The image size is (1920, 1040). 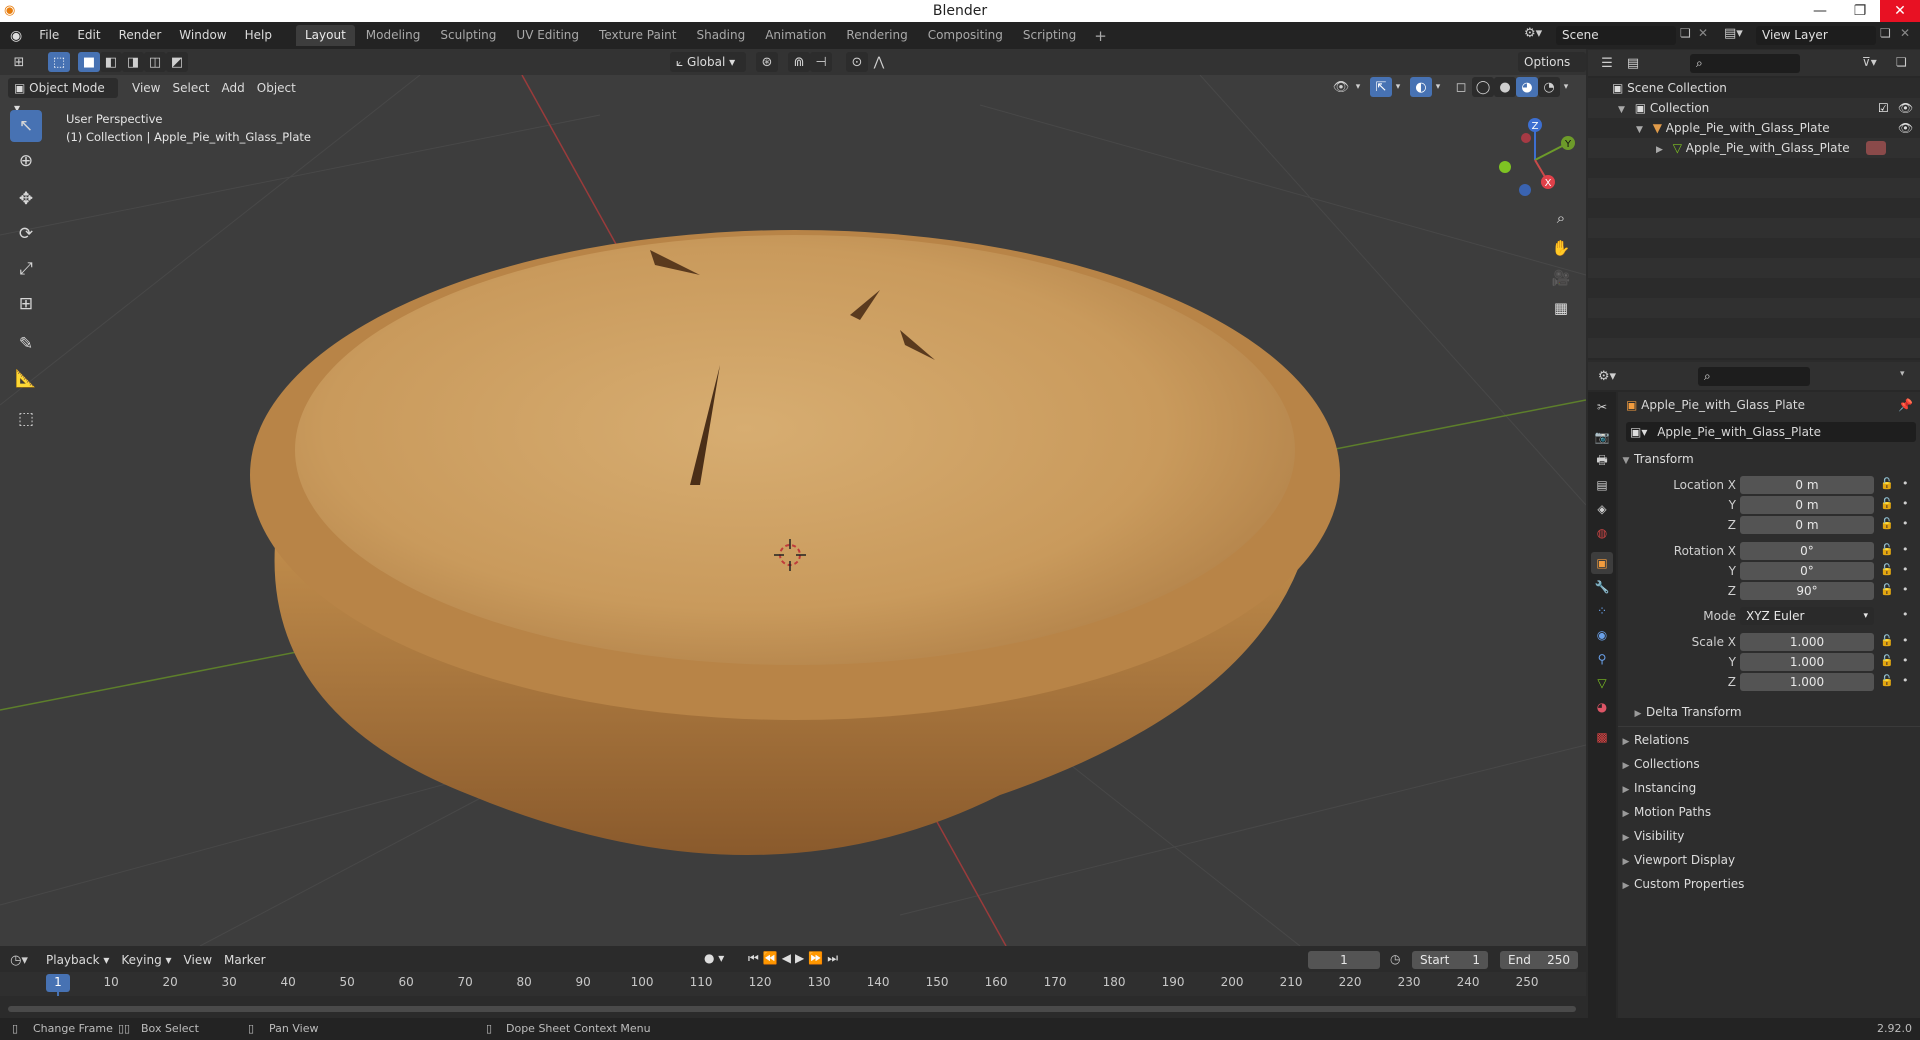 I want to click on outliner-row-scene-collection: ▣ Scene Collection, so click(x=1754, y=88).